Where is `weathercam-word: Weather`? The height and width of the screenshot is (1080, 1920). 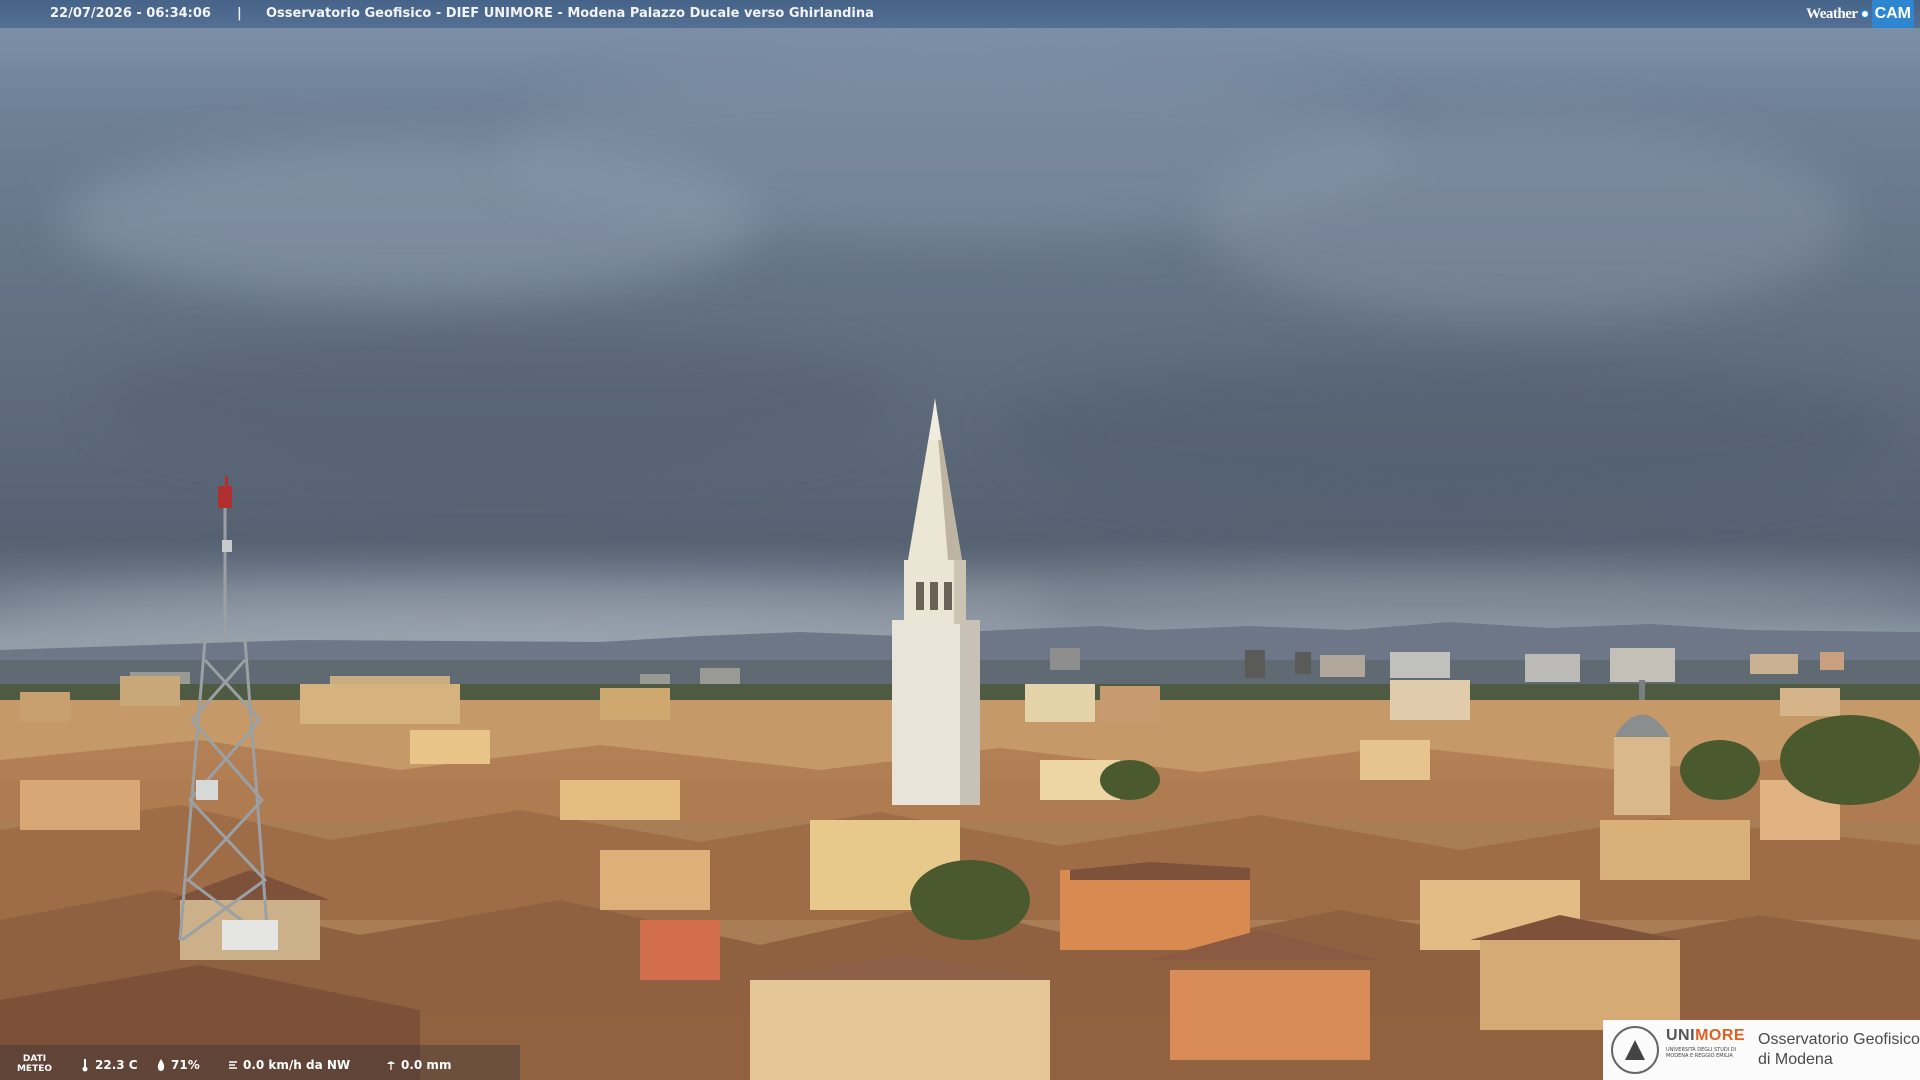
weathercam-word: Weather is located at coordinates (1832, 14).